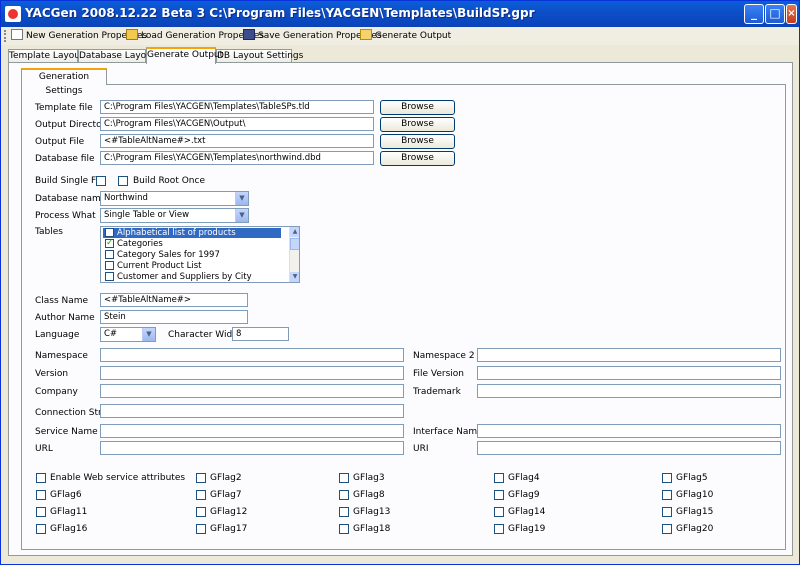  What do you see at coordinates (775, 14) in the screenshot?
I see `maximize-button: □` at bounding box center [775, 14].